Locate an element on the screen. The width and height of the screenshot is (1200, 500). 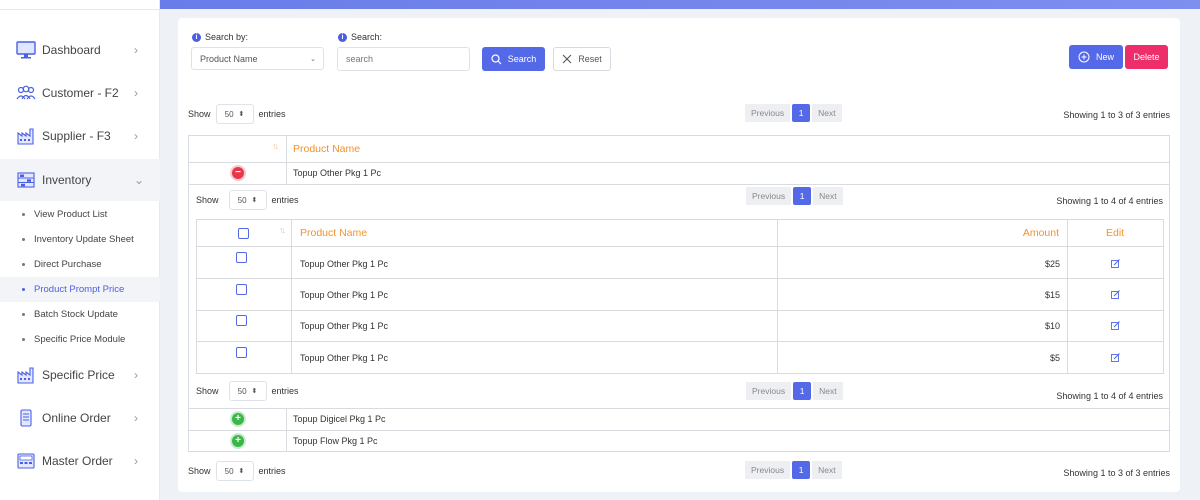
inner-pagination: Previous 1 Next is located at coordinates (794, 196).